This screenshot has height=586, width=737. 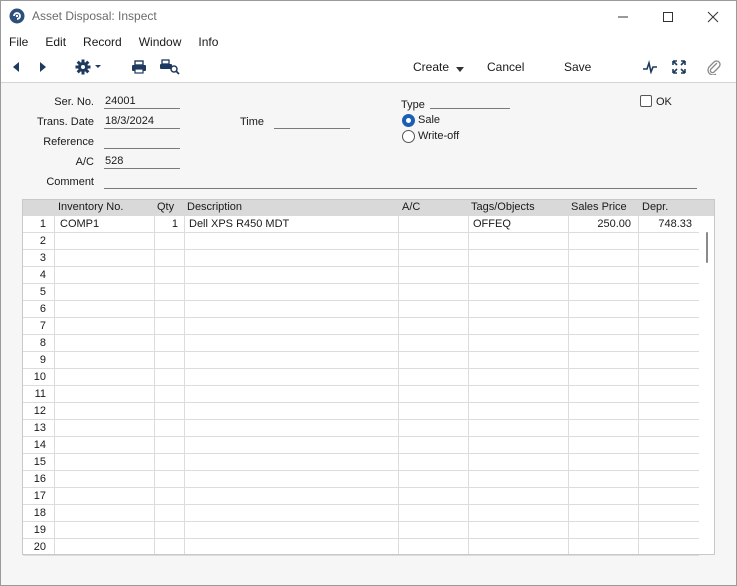 I want to click on cell-qty: 1, so click(x=169, y=224).